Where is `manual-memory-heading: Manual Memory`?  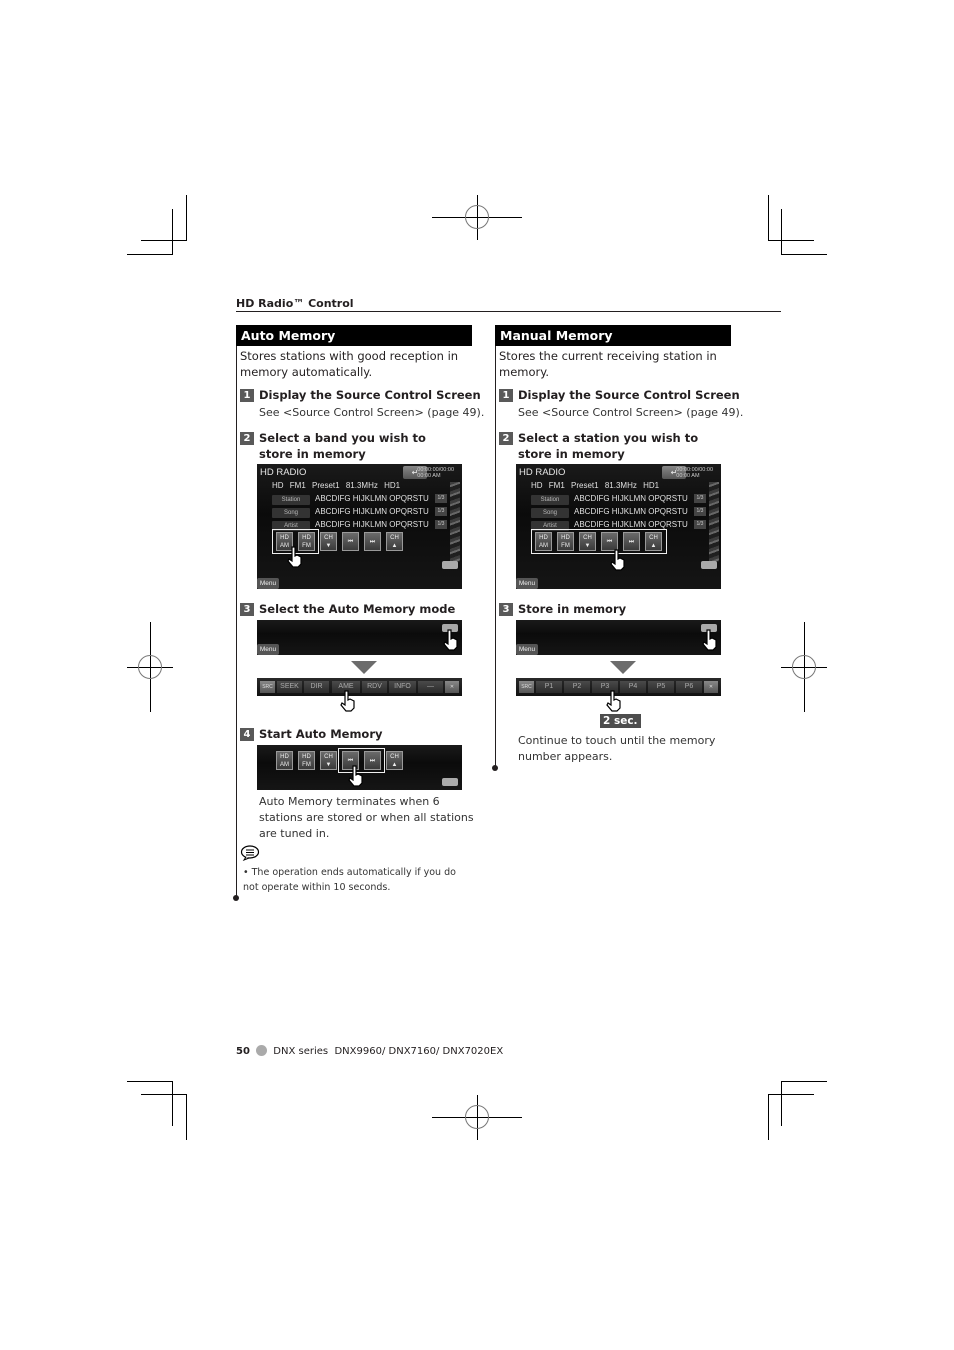
manual-memory-heading: Manual Memory is located at coordinates (613, 335).